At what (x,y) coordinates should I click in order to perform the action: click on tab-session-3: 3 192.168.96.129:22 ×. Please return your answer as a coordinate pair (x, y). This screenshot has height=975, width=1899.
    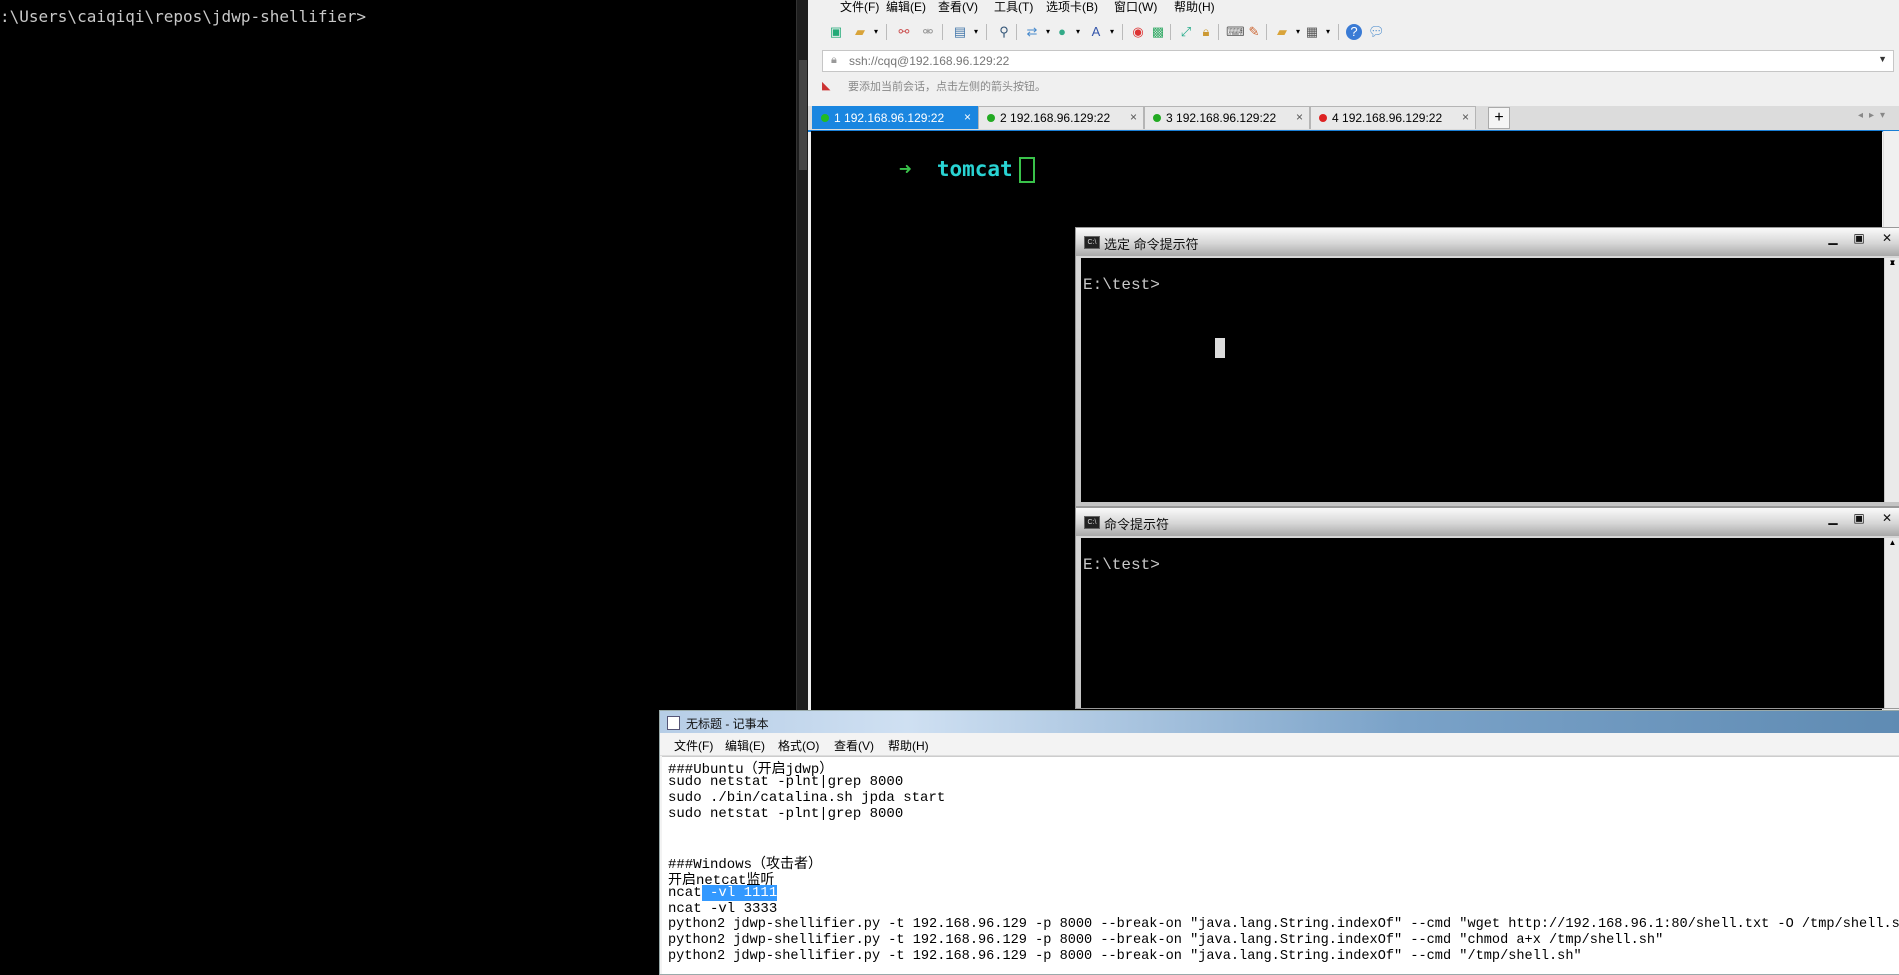
    Looking at the image, I should click on (1227, 117).